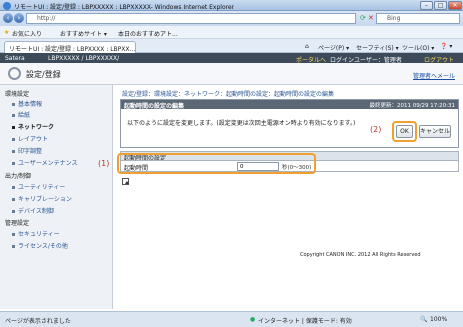 The height and width of the screenshot is (327, 463). What do you see at coordinates (377, 47) in the screenshot?
I see `safety-menu: セーフティ(S) ▾` at bounding box center [377, 47].